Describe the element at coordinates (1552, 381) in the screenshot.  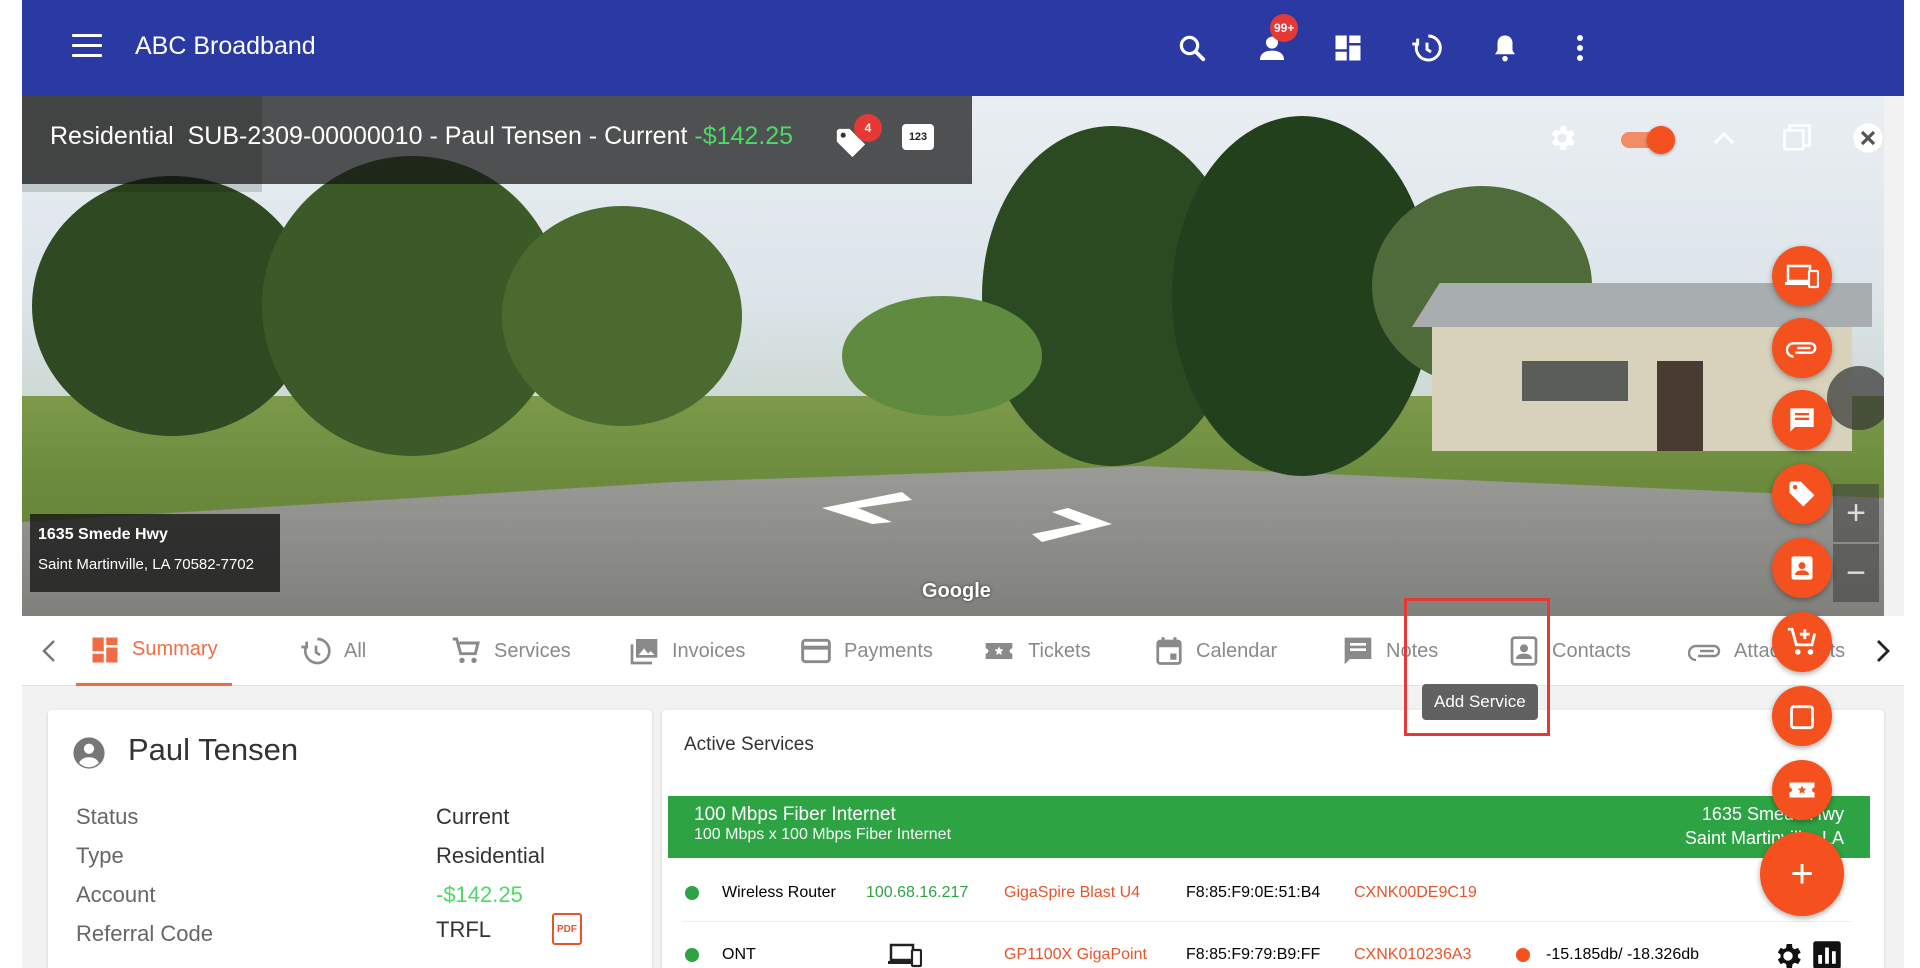
I see `house-window` at that location.